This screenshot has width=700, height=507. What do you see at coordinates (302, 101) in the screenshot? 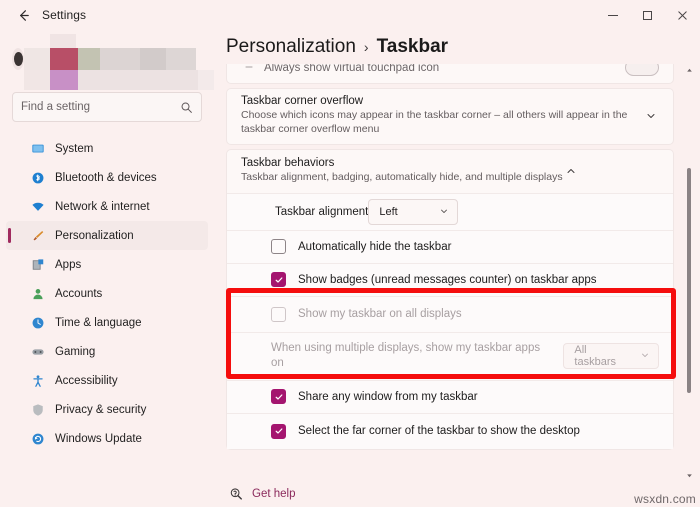
I see `corner-overflow-title: Taskbar corner overflow` at bounding box center [302, 101].